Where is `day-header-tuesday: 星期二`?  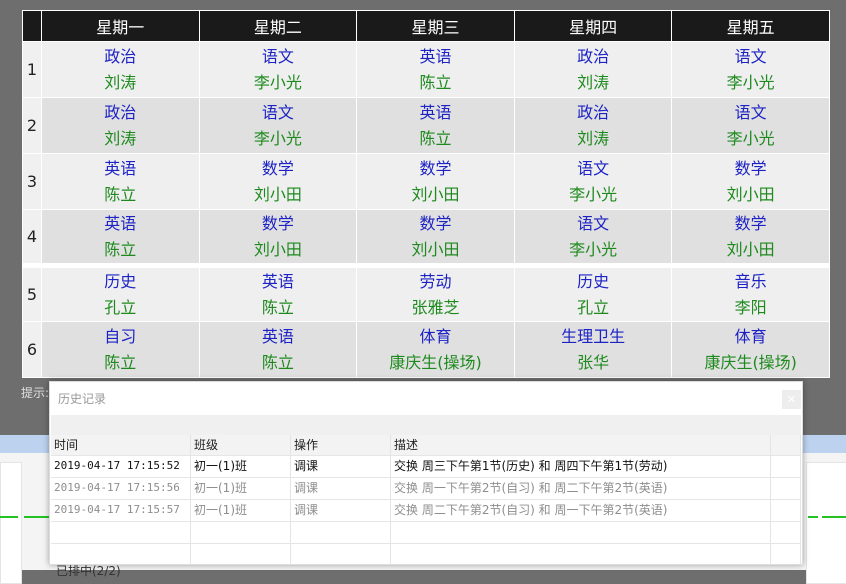
day-header-tuesday: 星期二 is located at coordinates (278, 26).